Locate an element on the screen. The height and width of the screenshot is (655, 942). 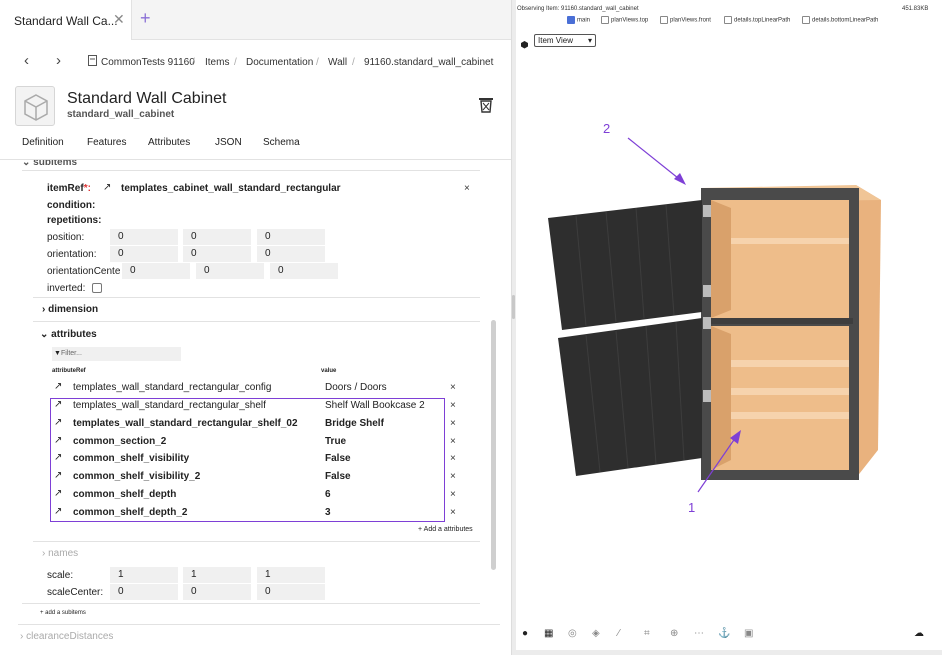
scale-center-y-input: 0 is located at coordinates (217, 592).